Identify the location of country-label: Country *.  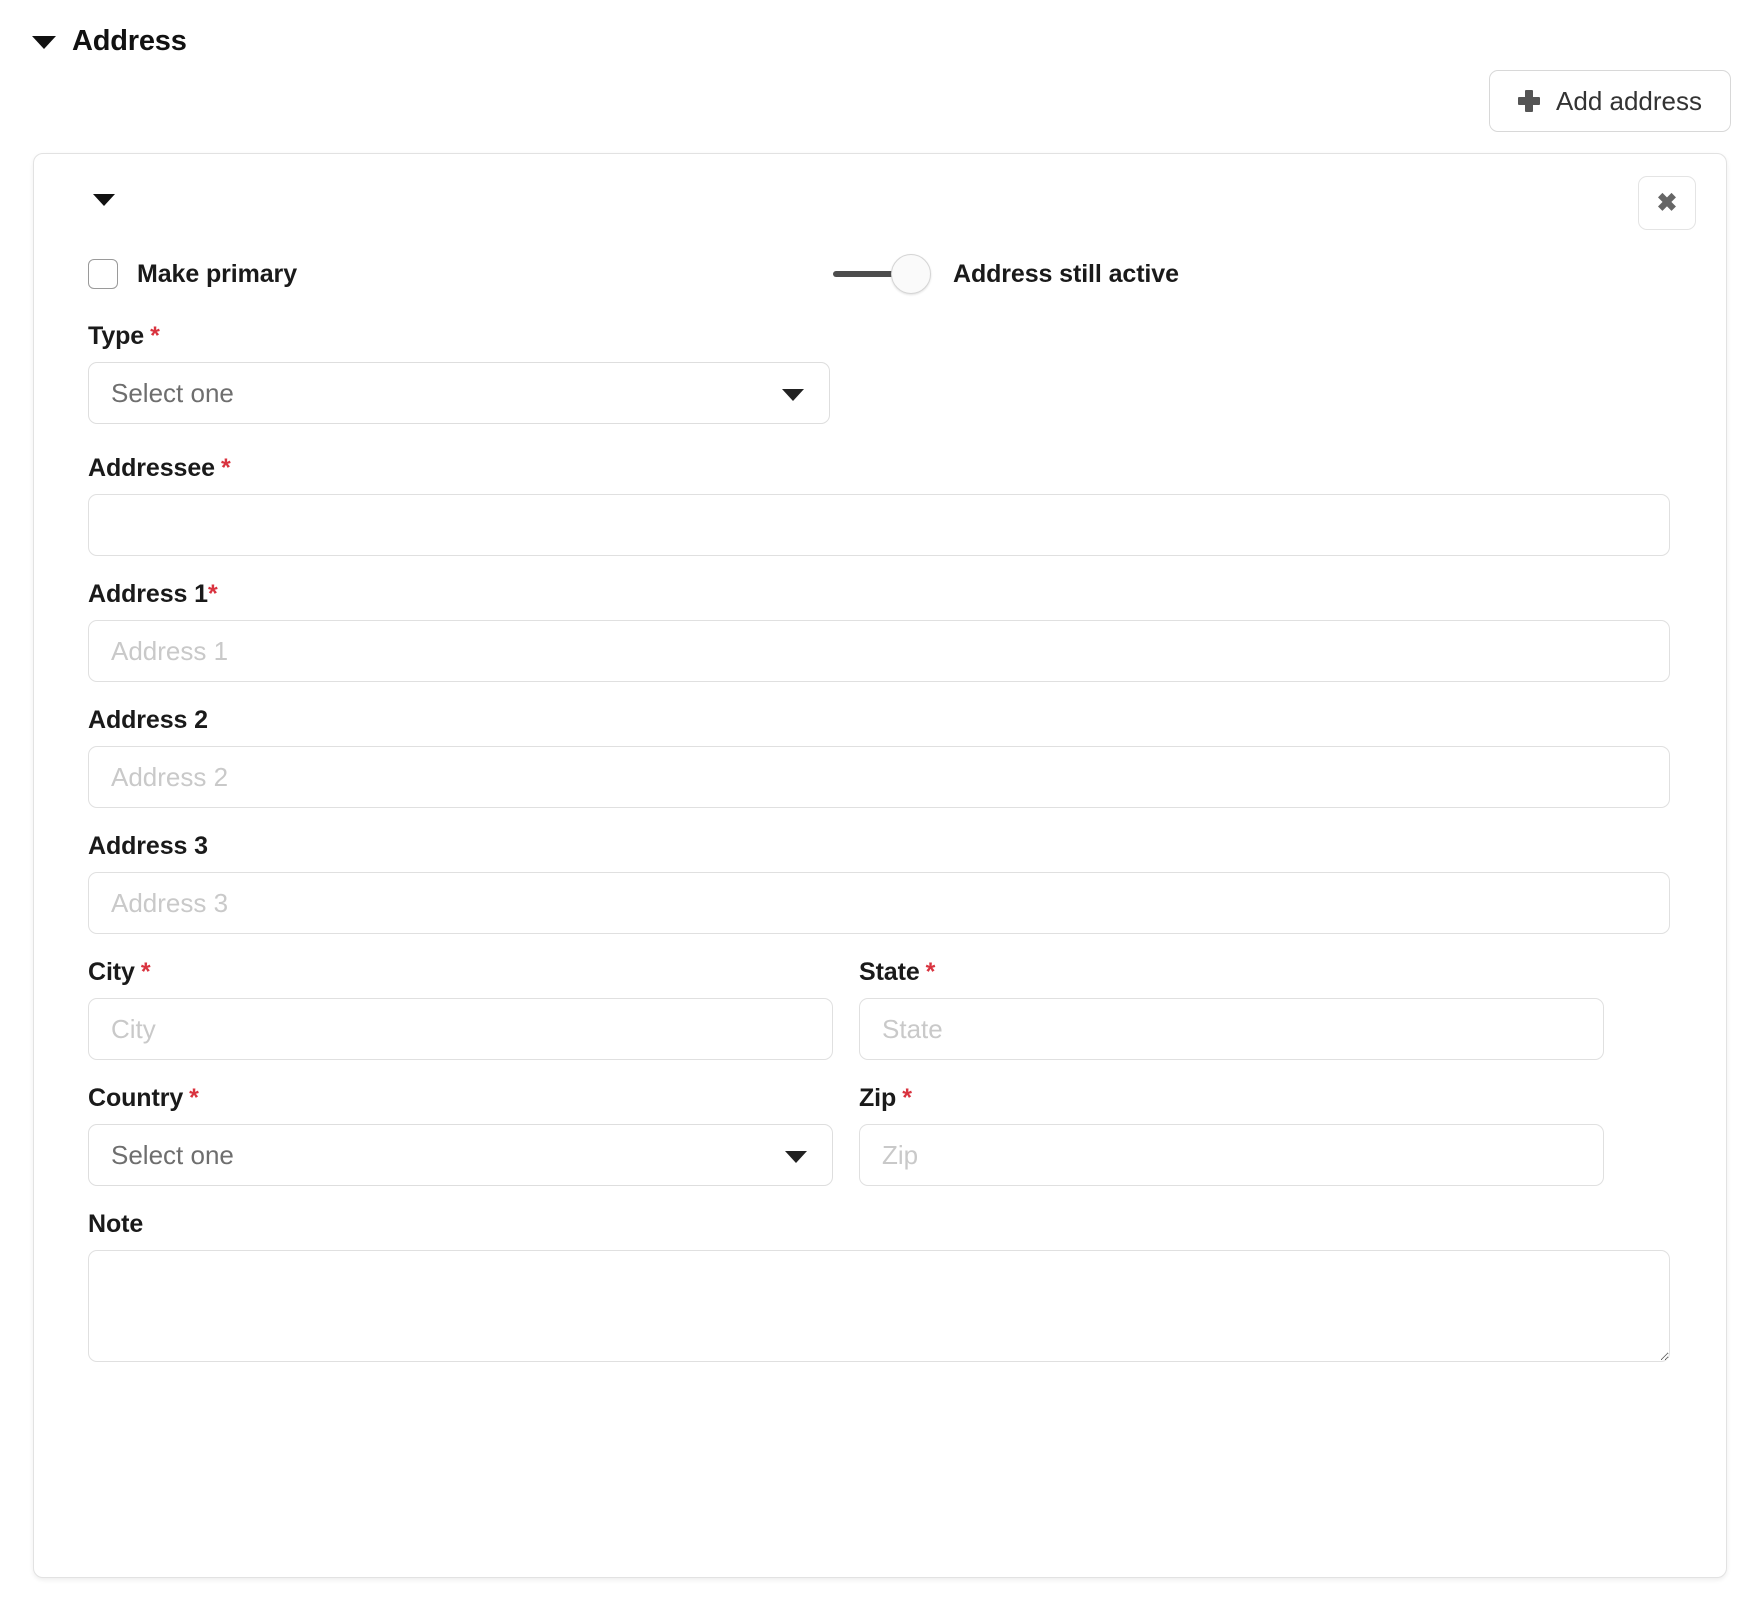
(143, 1098).